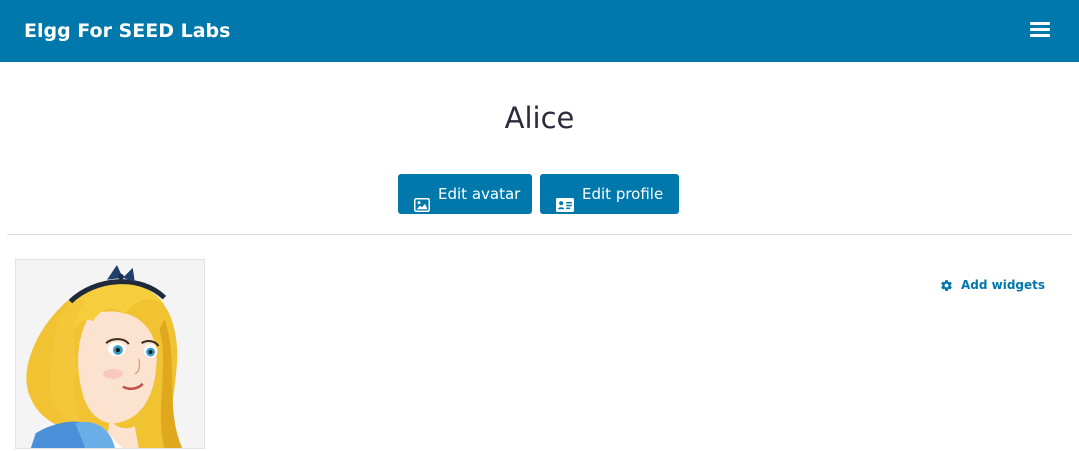  Describe the element at coordinates (539, 234) in the screenshot. I see `divider` at that location.